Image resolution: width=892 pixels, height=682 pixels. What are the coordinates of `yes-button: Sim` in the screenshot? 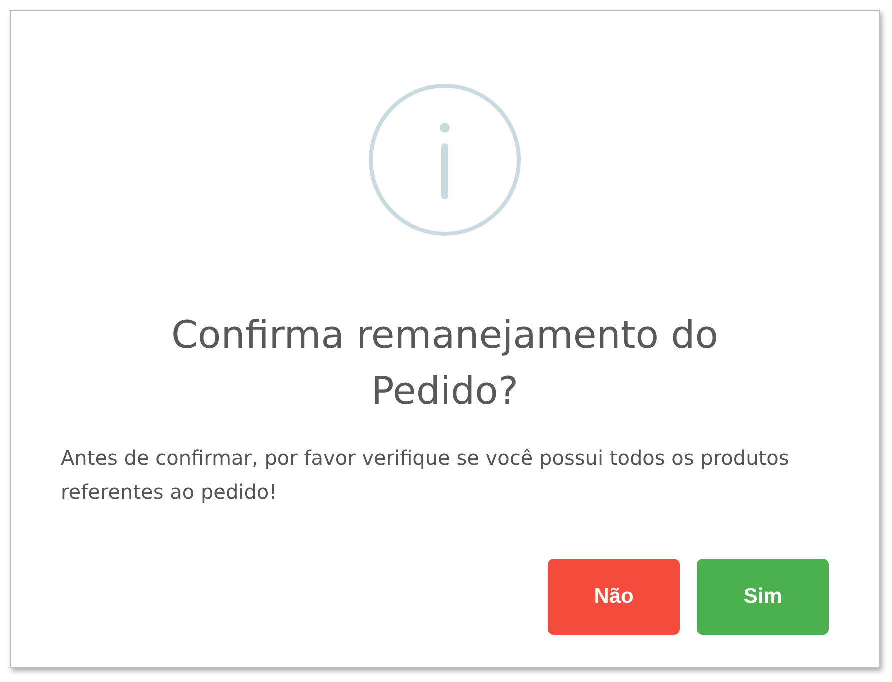 It's located at (763, 597).